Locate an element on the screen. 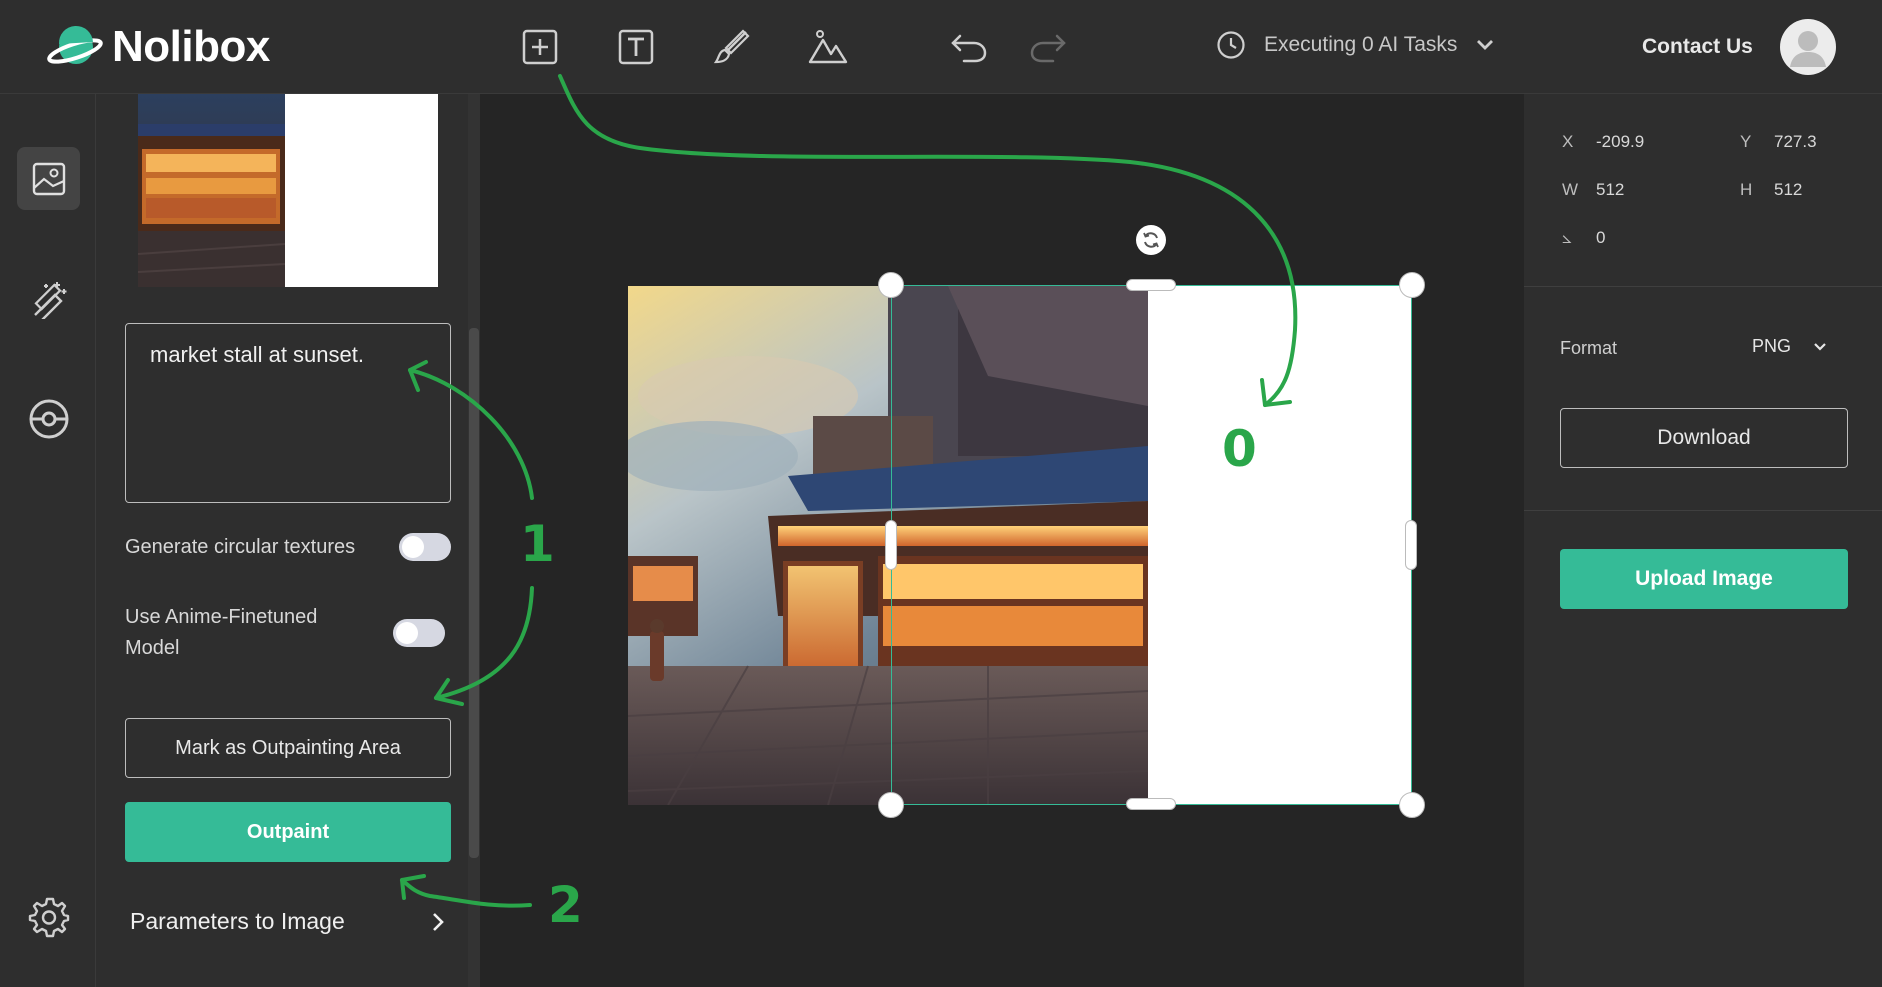  brush-button is located at coordinates (732, 47).